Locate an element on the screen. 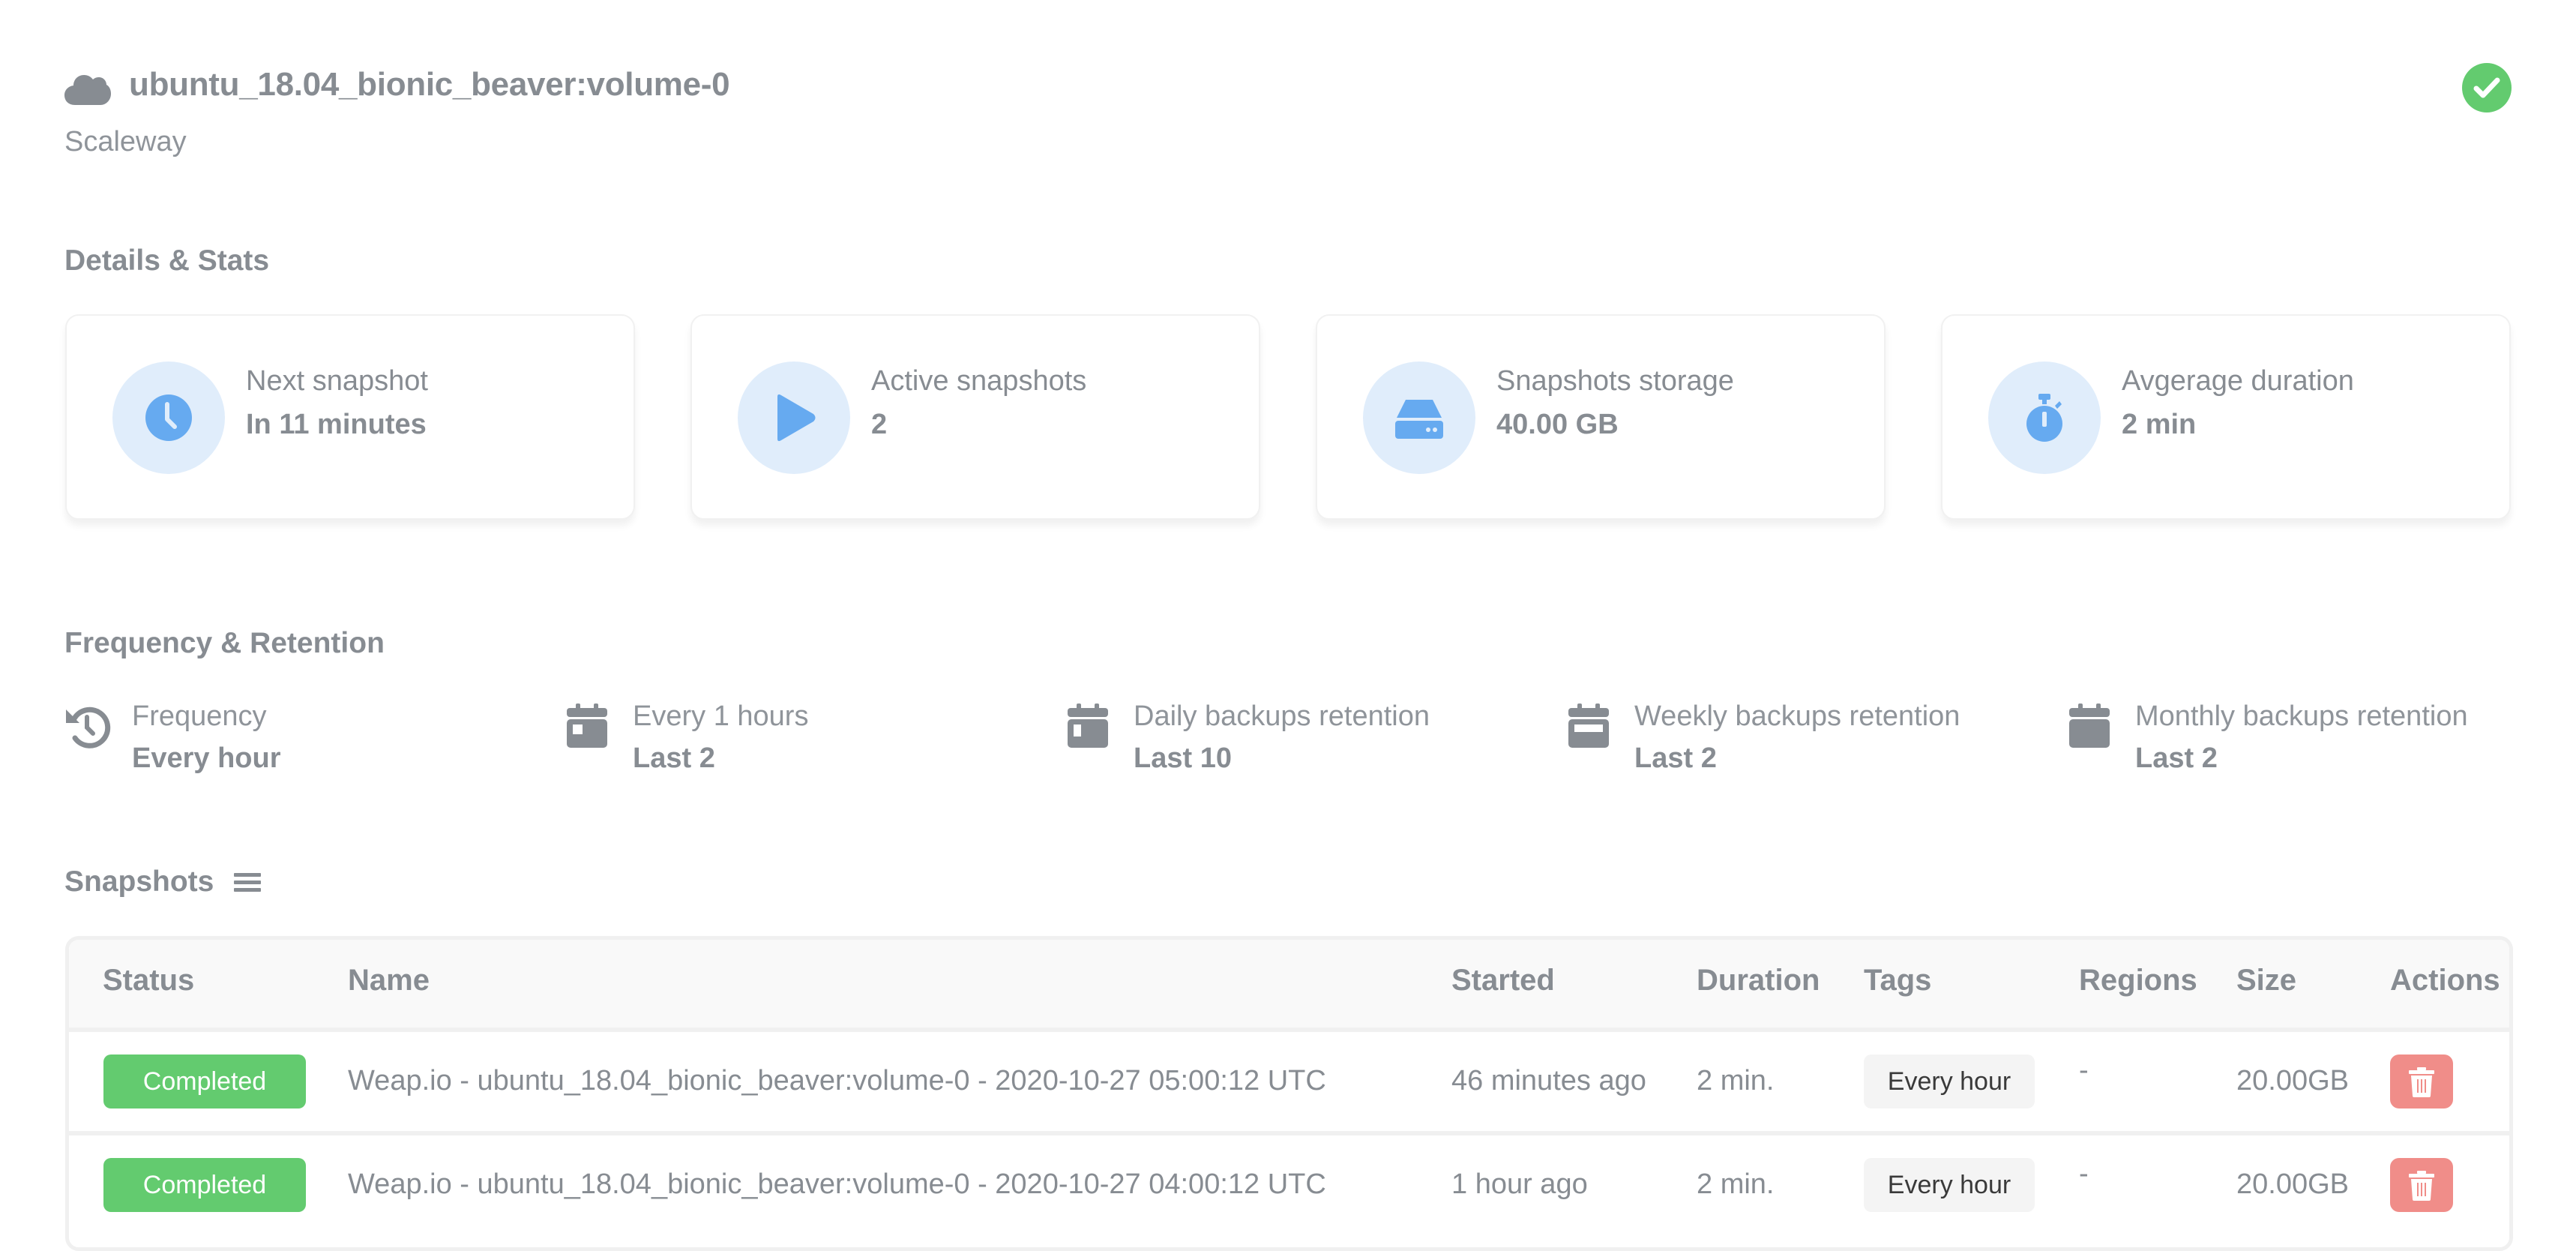 The width and height of the screenshot is (2576, 1251). frequency-value: Last 10 is located at coordinates (1183, 758).